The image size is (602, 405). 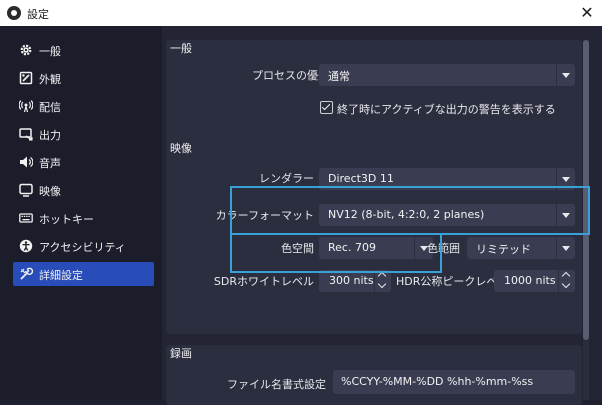 I want to click on scrollbar, so click(x=586, y=220).